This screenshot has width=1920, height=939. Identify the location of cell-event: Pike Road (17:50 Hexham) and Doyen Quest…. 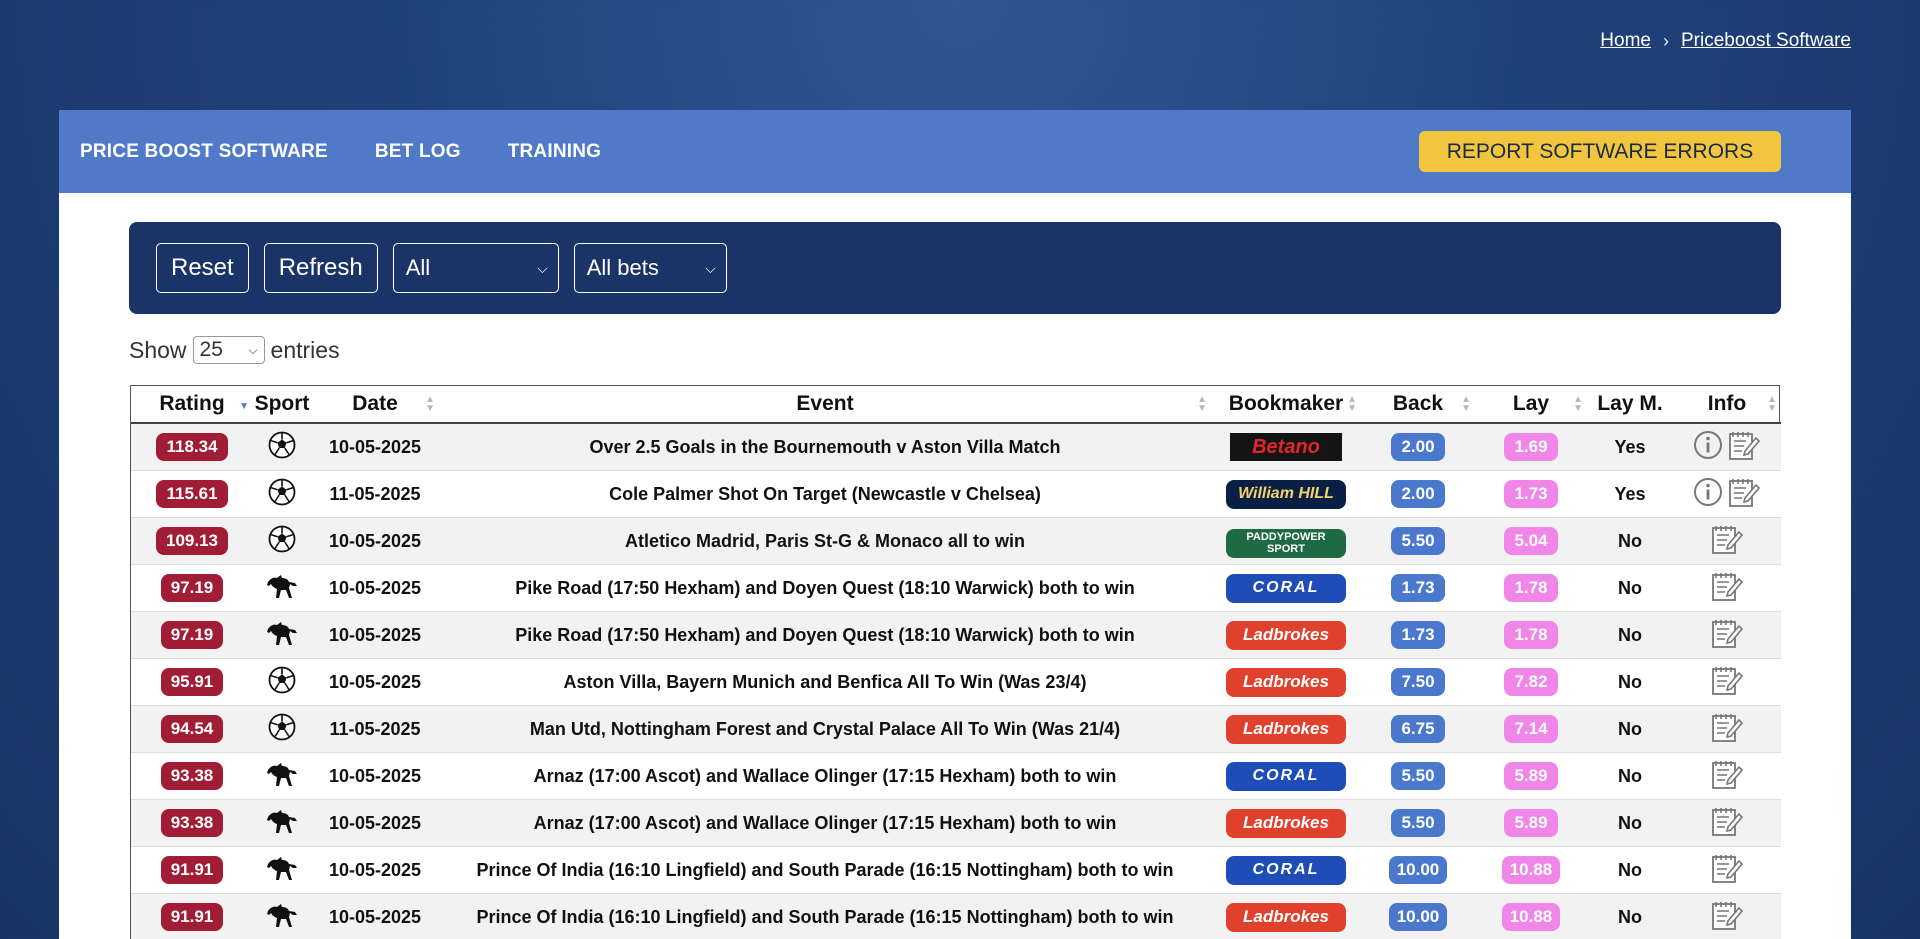
(825, 635).